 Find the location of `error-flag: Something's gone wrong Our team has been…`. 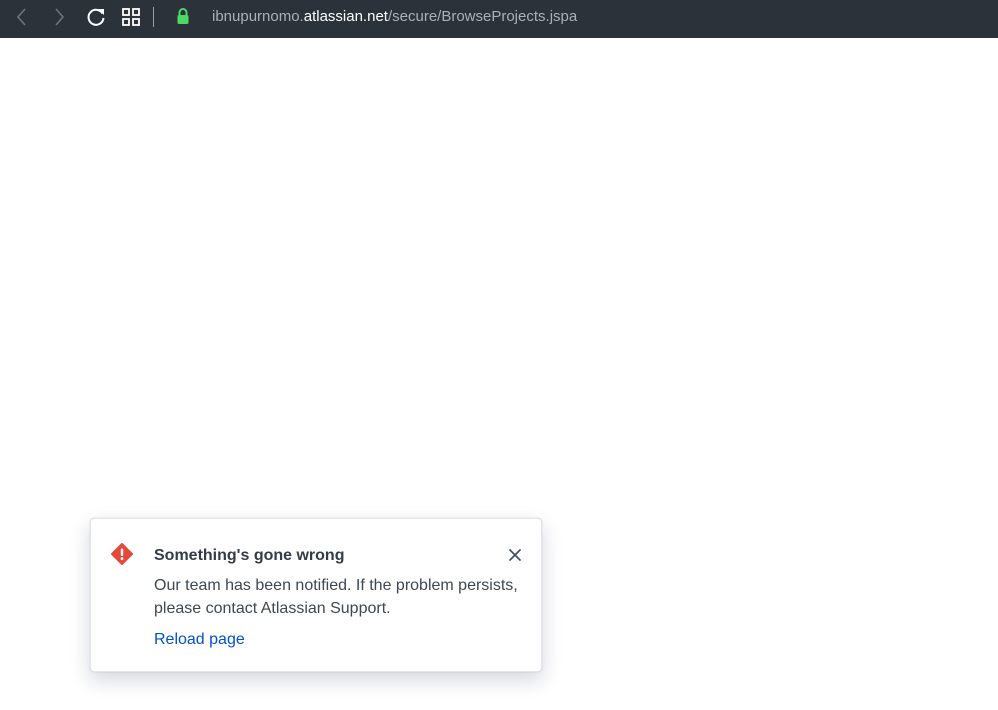

error-flag: Something's gone wrong Our team has been… is located at coordinates (316, 595).